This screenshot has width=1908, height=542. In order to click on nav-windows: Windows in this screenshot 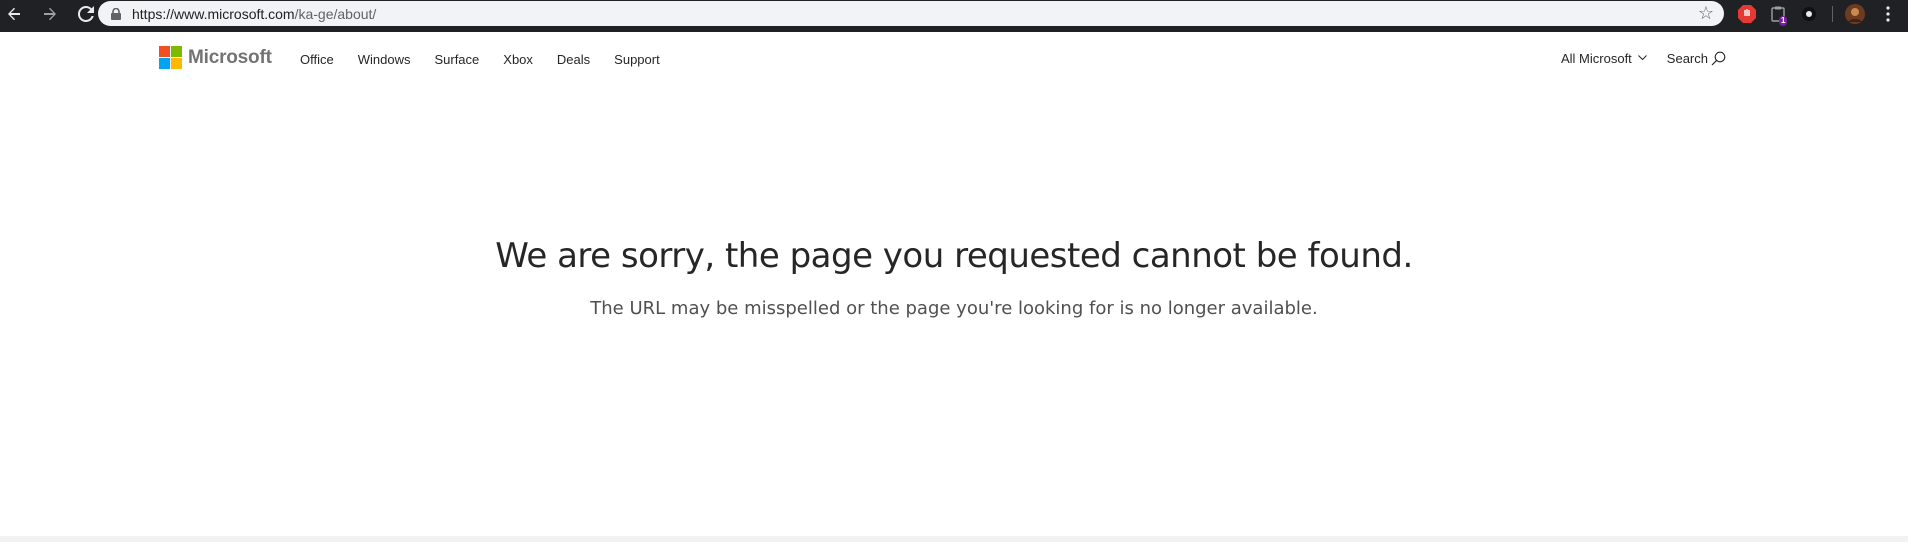, I will do `click(384, 59)`.